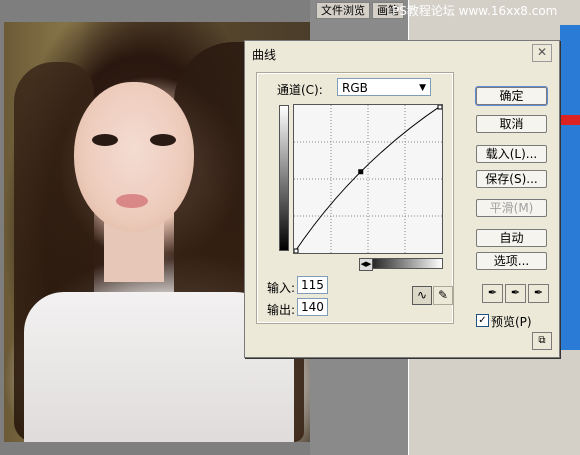 Image resolution: width=580 pixels, height=455 pixels. I want to click on auto-button: 自动, so click(511, 238).